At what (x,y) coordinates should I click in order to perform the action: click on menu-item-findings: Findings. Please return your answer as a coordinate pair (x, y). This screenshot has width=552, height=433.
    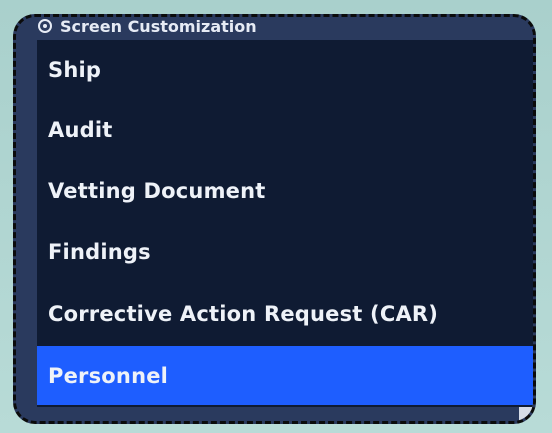
    Looking at the image, I should click on (285, 251).